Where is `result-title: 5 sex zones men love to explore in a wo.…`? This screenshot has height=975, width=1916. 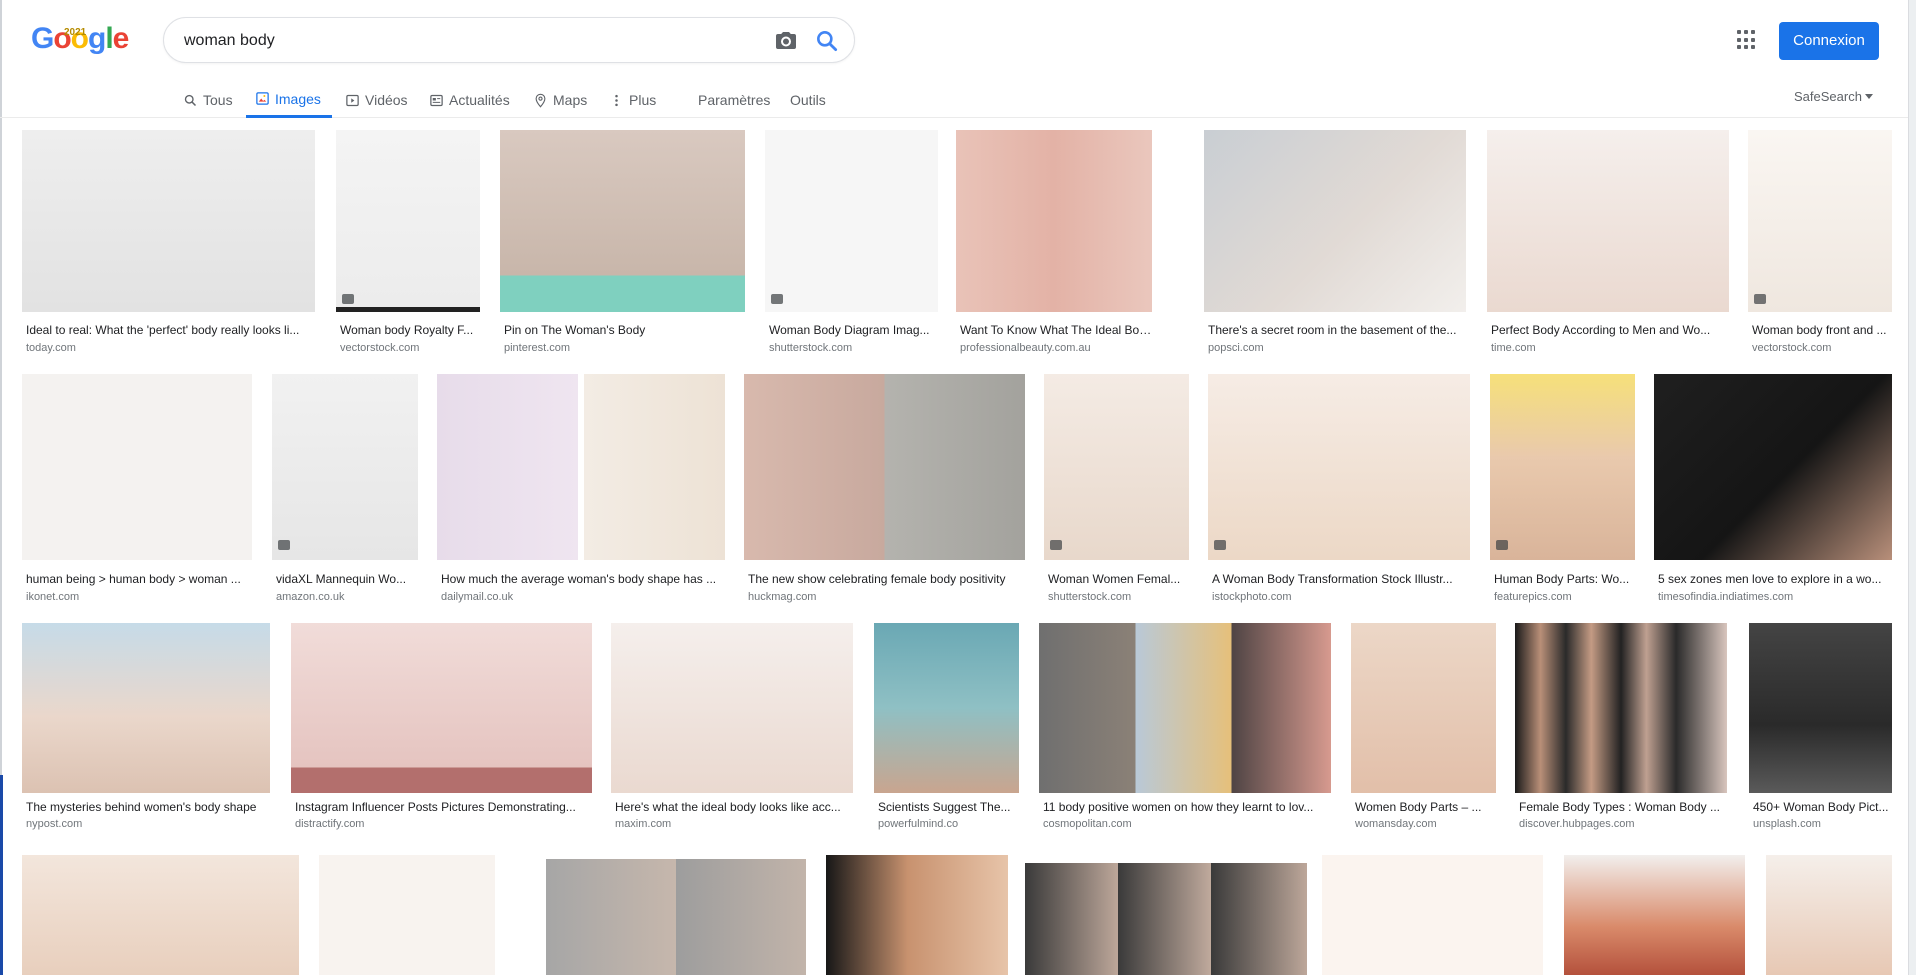
result-title: 5 sex zones men love to explore in a wo.… is located at coordinates (1775, 579).